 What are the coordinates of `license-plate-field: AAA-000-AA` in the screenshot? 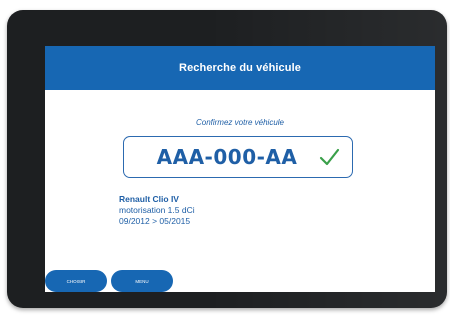 It's located at (238, 157).